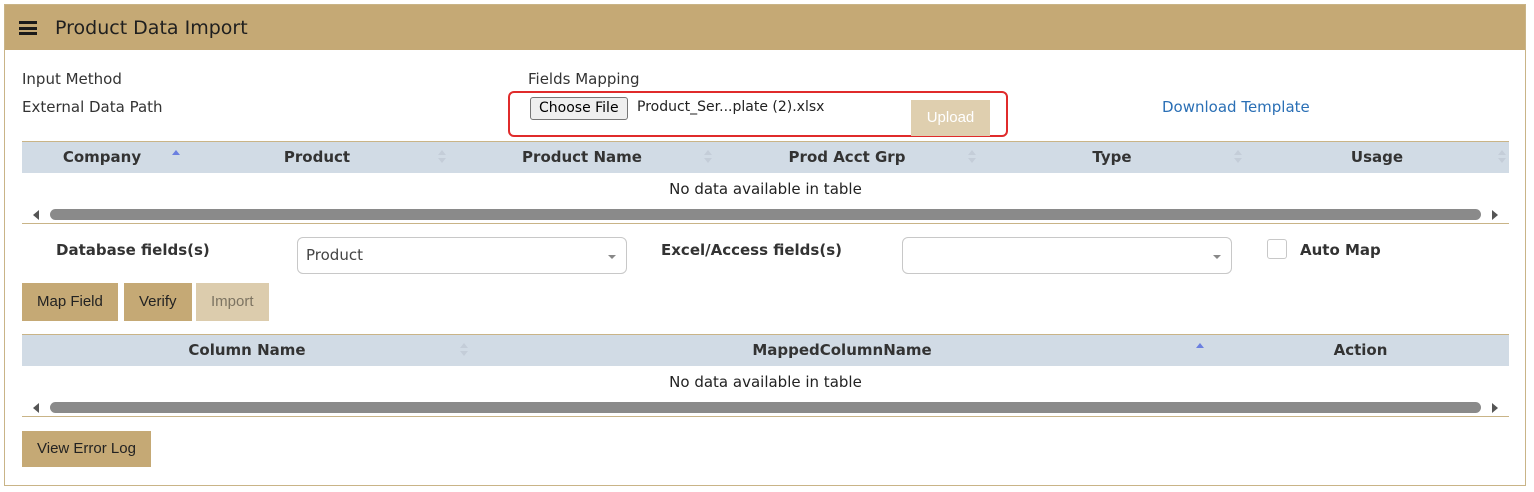 This screenshot has height=492, width=1534. Describe the element at coordinates (462, 255) in the screenshot. I see `database-fields-select: Product` at that location.